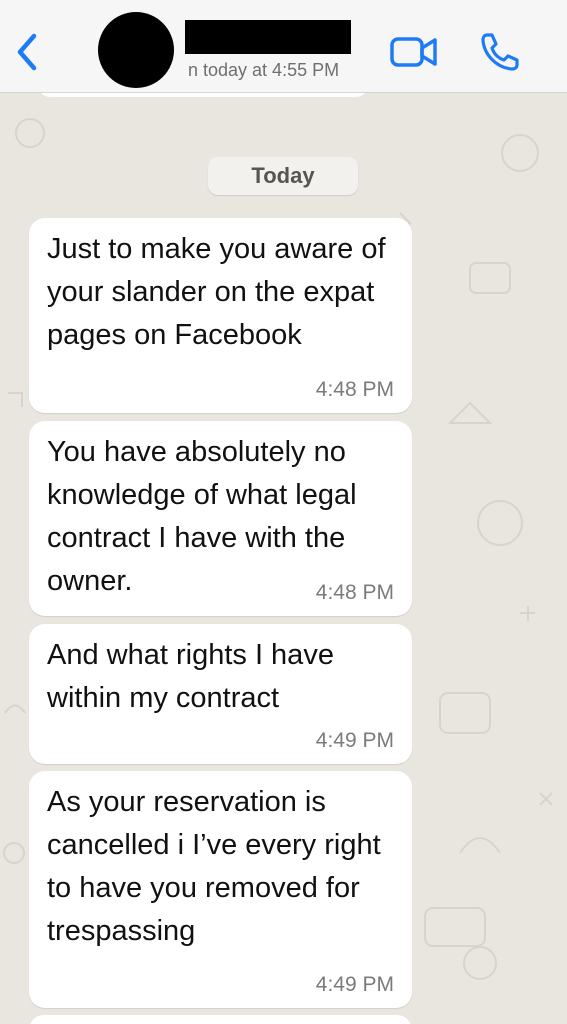 The height and width of the screenshot is (1024, 567). I want to click on contact-name-redacted, so click(268, 37).